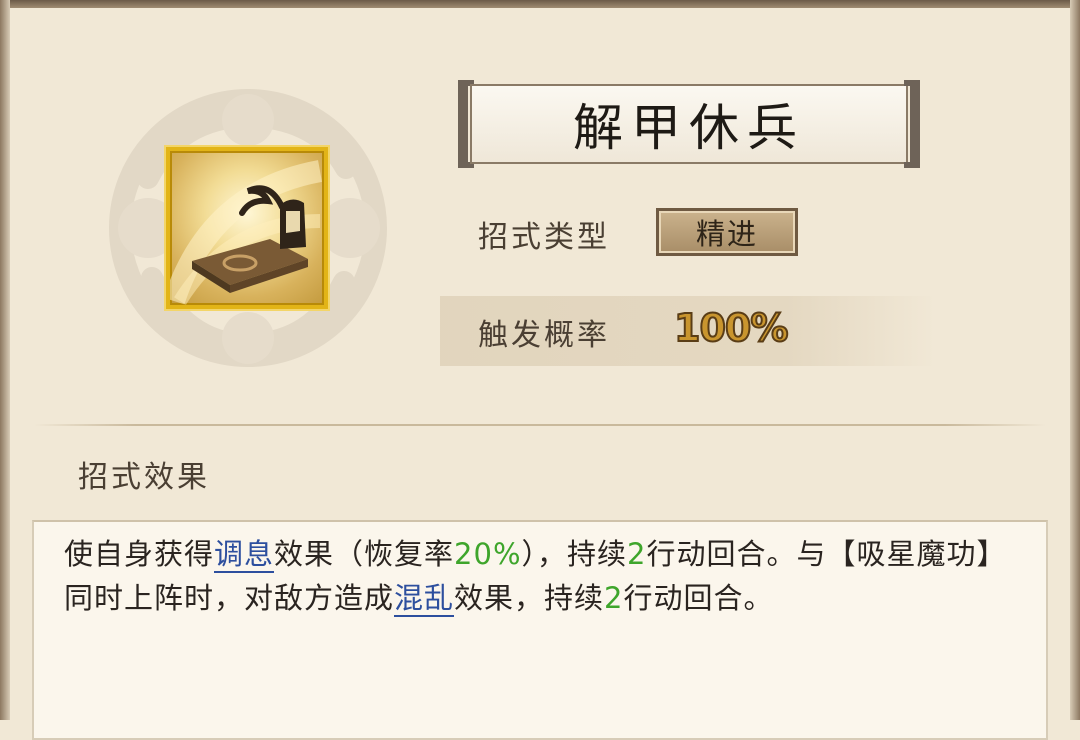 The width and height of the screenshot is (1080, 740). What do you see at coordinates (689, 128) in the screenshot?
I see `skill-name: 解甲休兵` at bounding box center [689, 128].